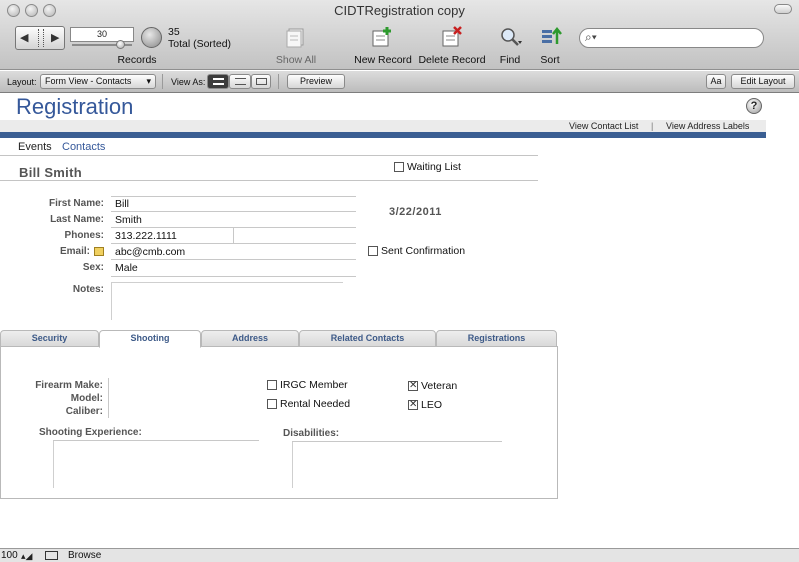  I want to click on page-title: Registration, so click(75, 106).